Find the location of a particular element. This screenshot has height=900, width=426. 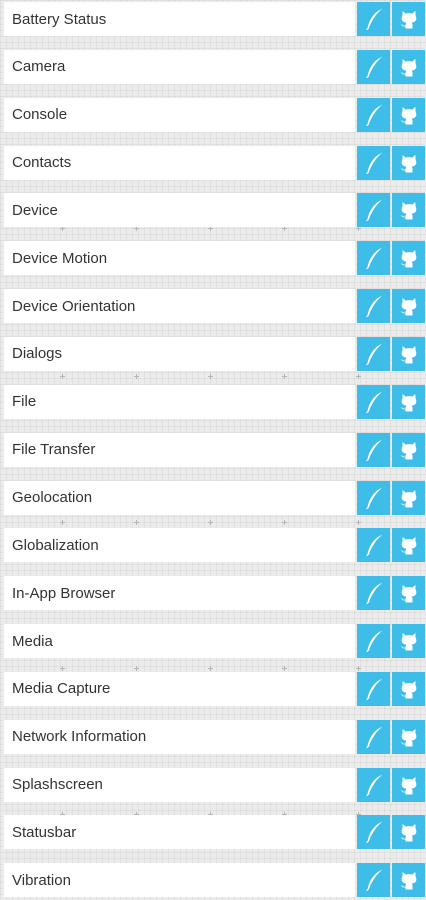

plugin-row: Device Orientation is located at coordinates (214, 306).